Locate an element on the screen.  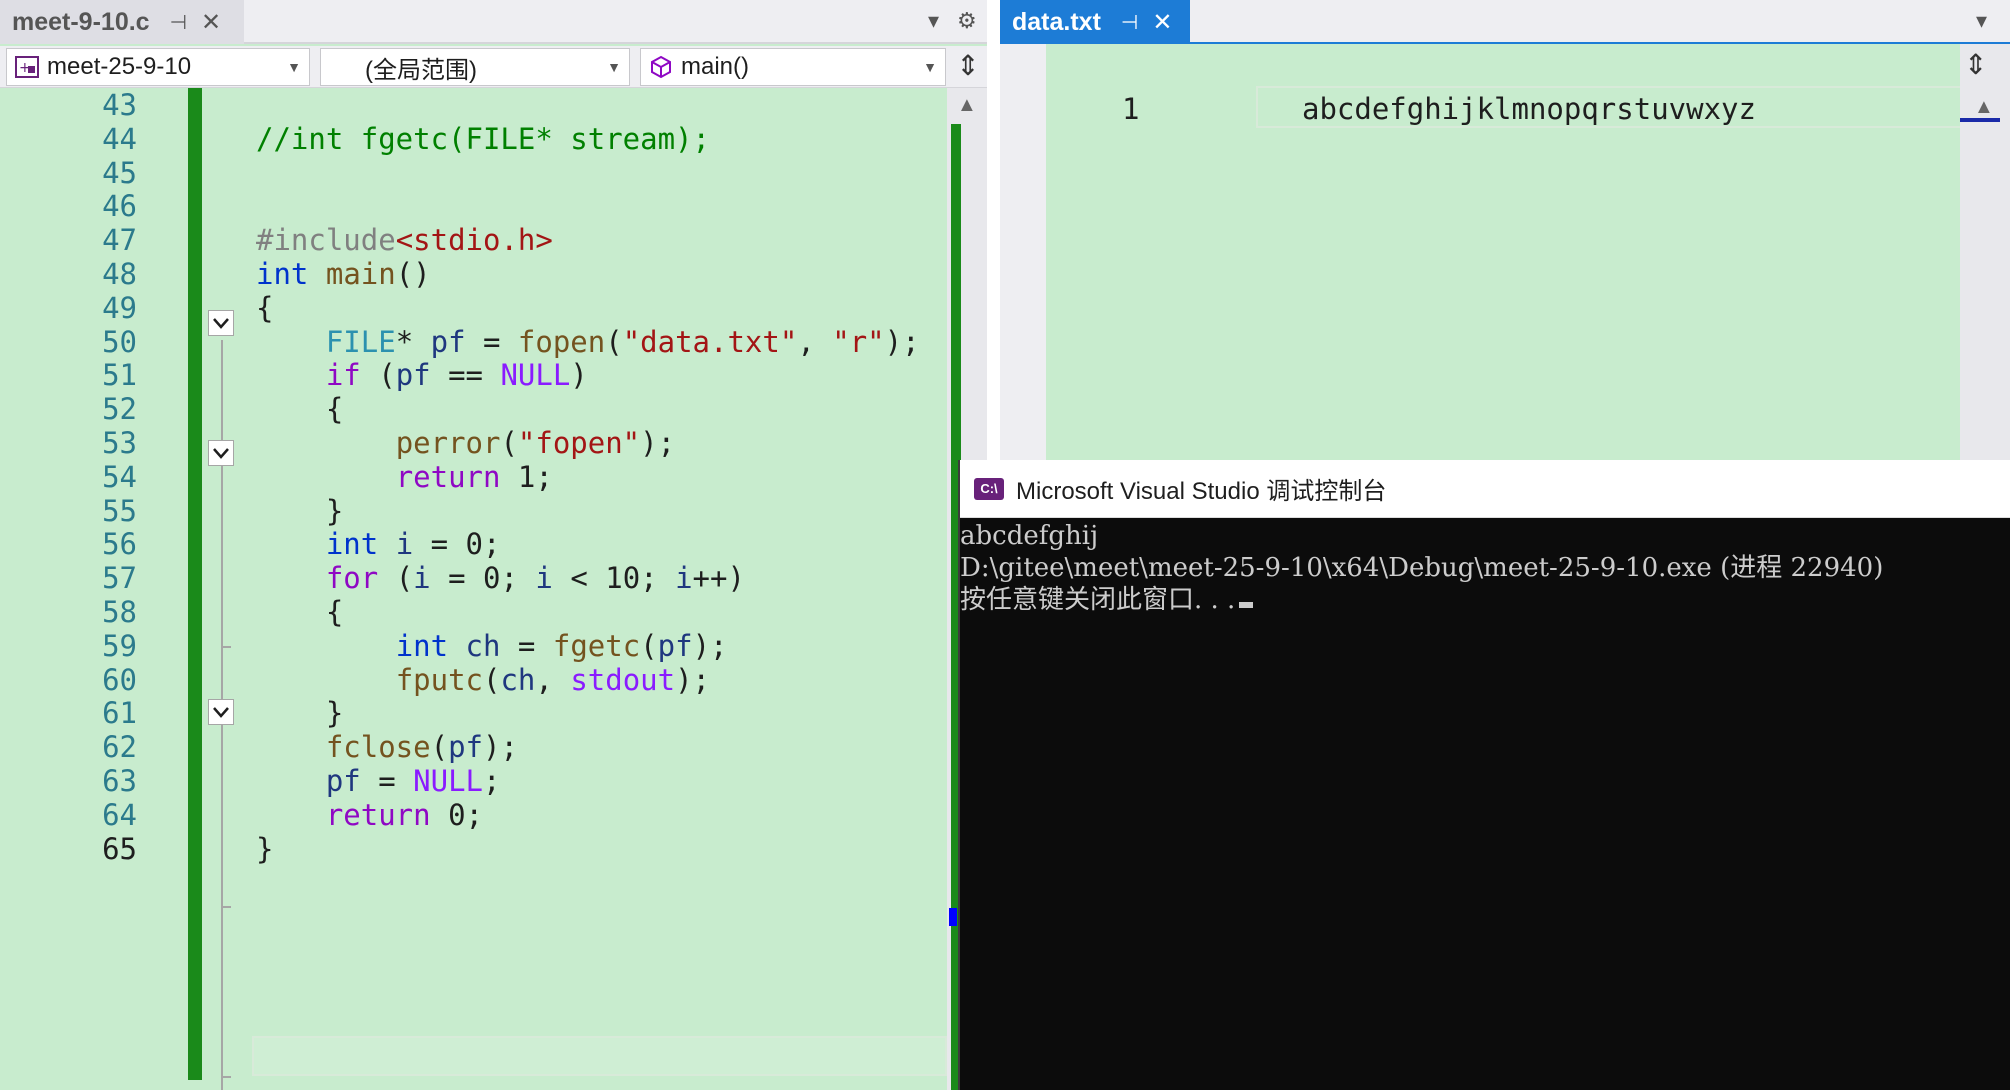
code-line: return 1; is located at coordinates (404, 477).